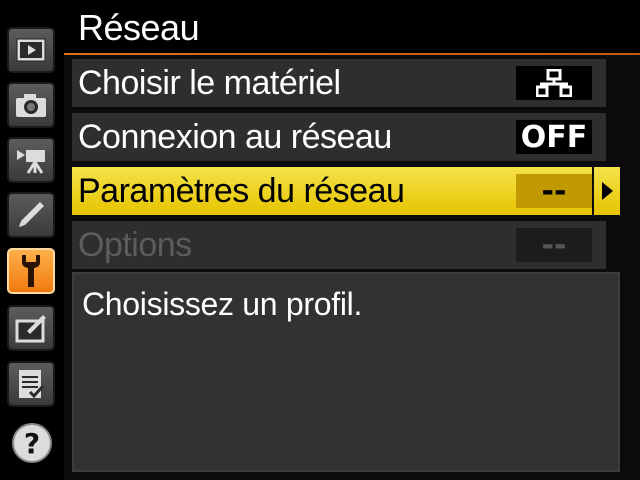  I want to click on camera-icon, so click(31, 105).